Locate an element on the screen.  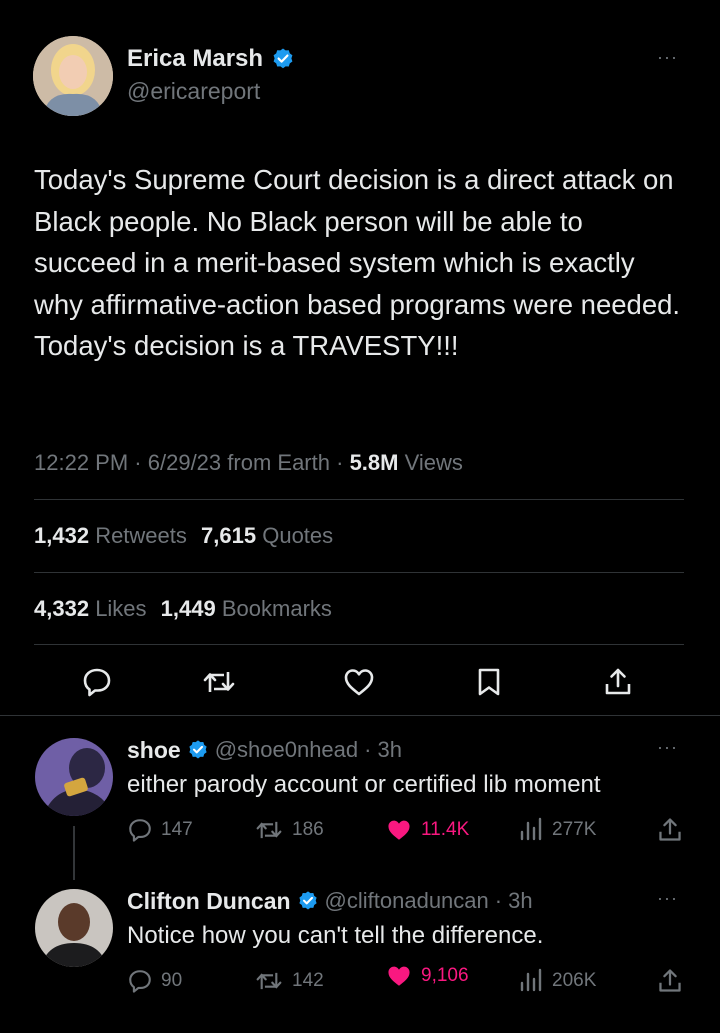
reply-likes-stat: 11.4K is located at coordinates (427, 830).